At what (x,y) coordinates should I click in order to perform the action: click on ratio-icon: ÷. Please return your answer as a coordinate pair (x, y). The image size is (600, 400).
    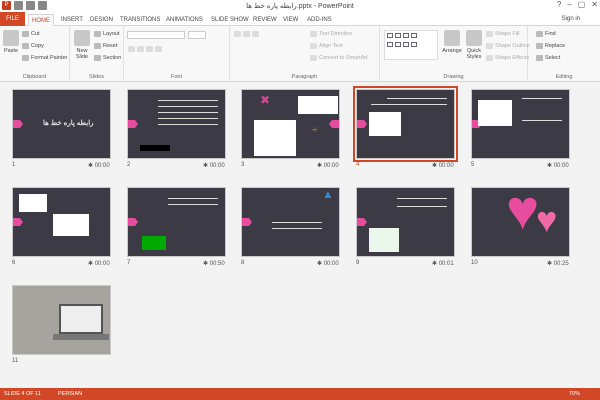
    Looking at the image, I should click on (315, 130).